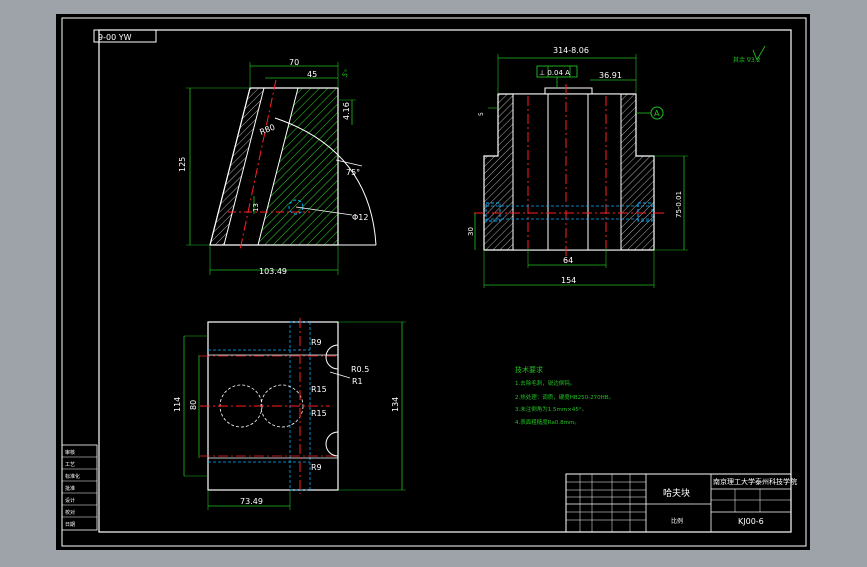 The width and height of the screenshot is (867, 567). Describe the element at coordinates (564, 397) in the screenshot. I see `note-2: 2.热处理：调质，硬度HB250-270HB。` at that location.